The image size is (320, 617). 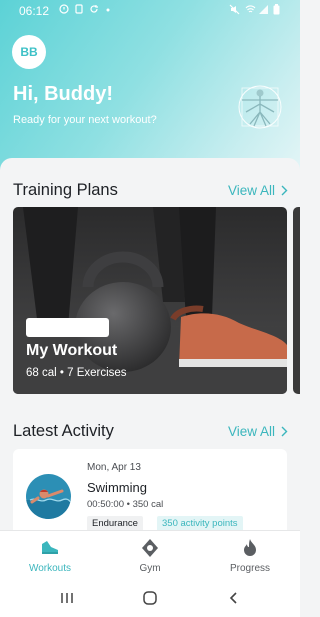 I want to click on back-button, so click(x=234, y=598).